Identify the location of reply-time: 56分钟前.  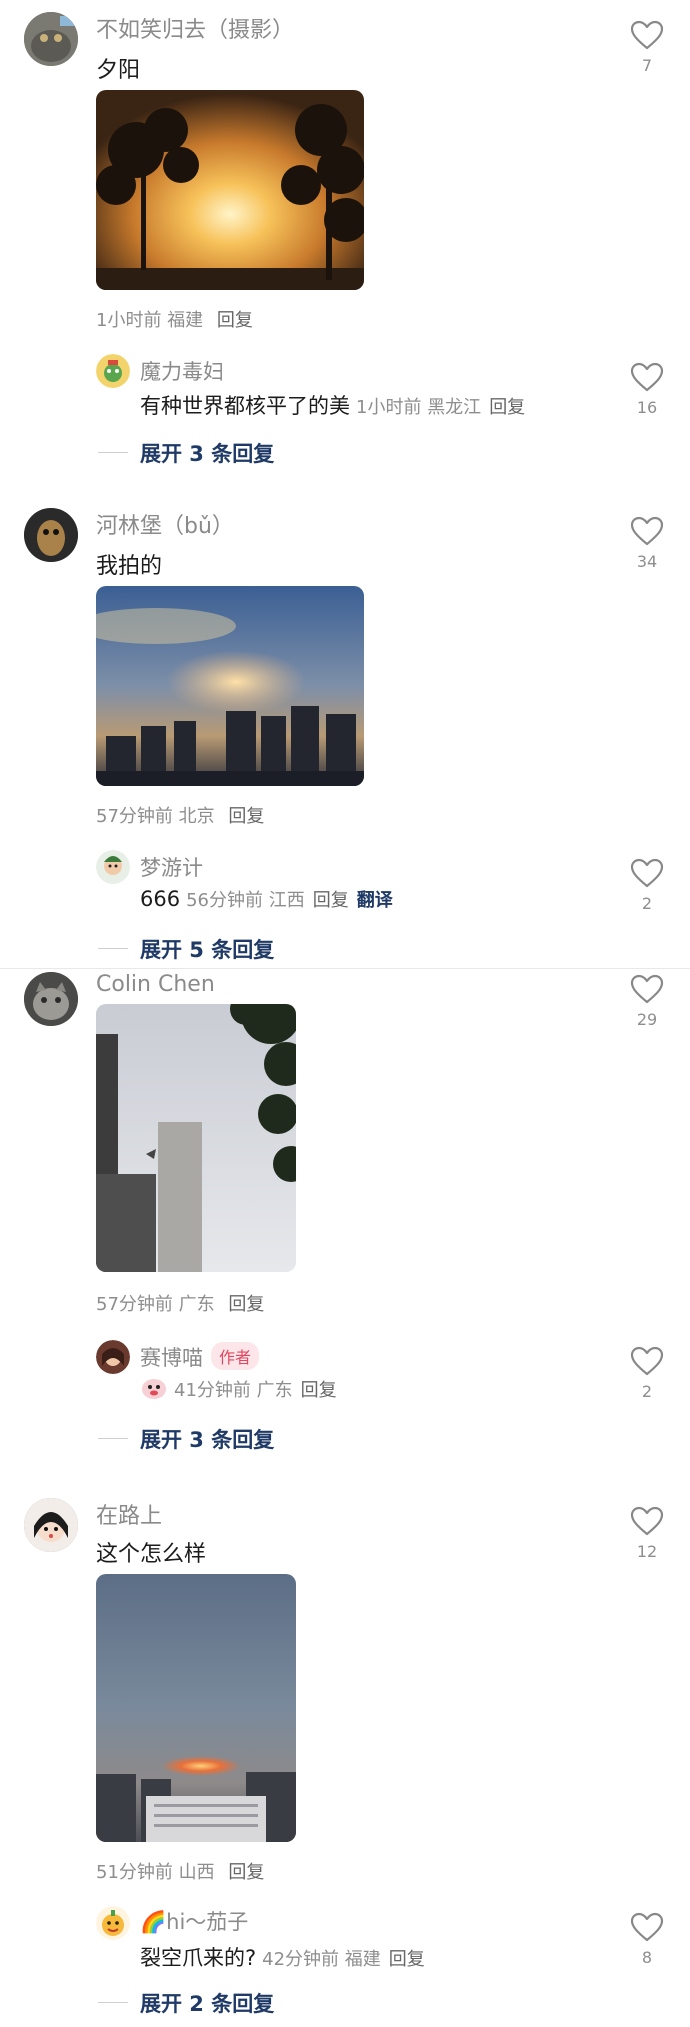
(224, 900).